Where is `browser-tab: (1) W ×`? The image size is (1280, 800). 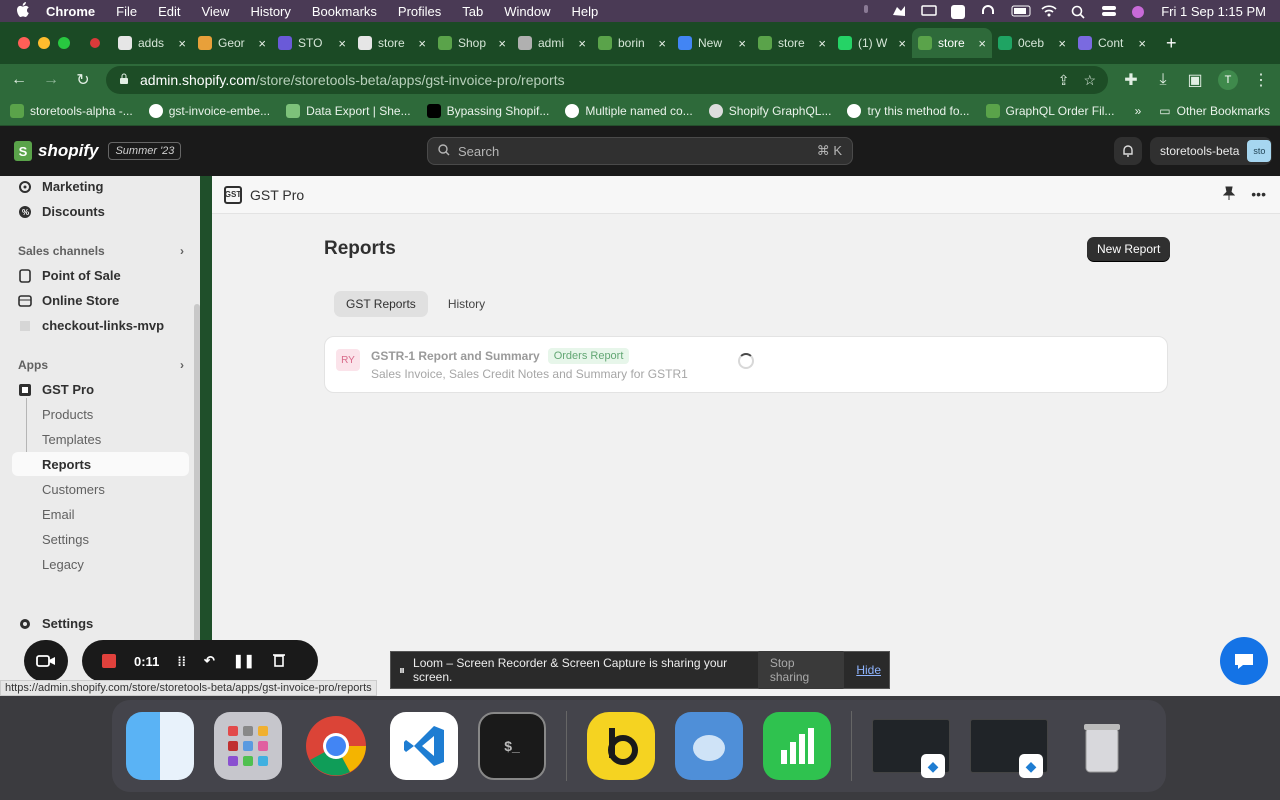
browser-tab: (1) W × is located at coordinates (872, 43).